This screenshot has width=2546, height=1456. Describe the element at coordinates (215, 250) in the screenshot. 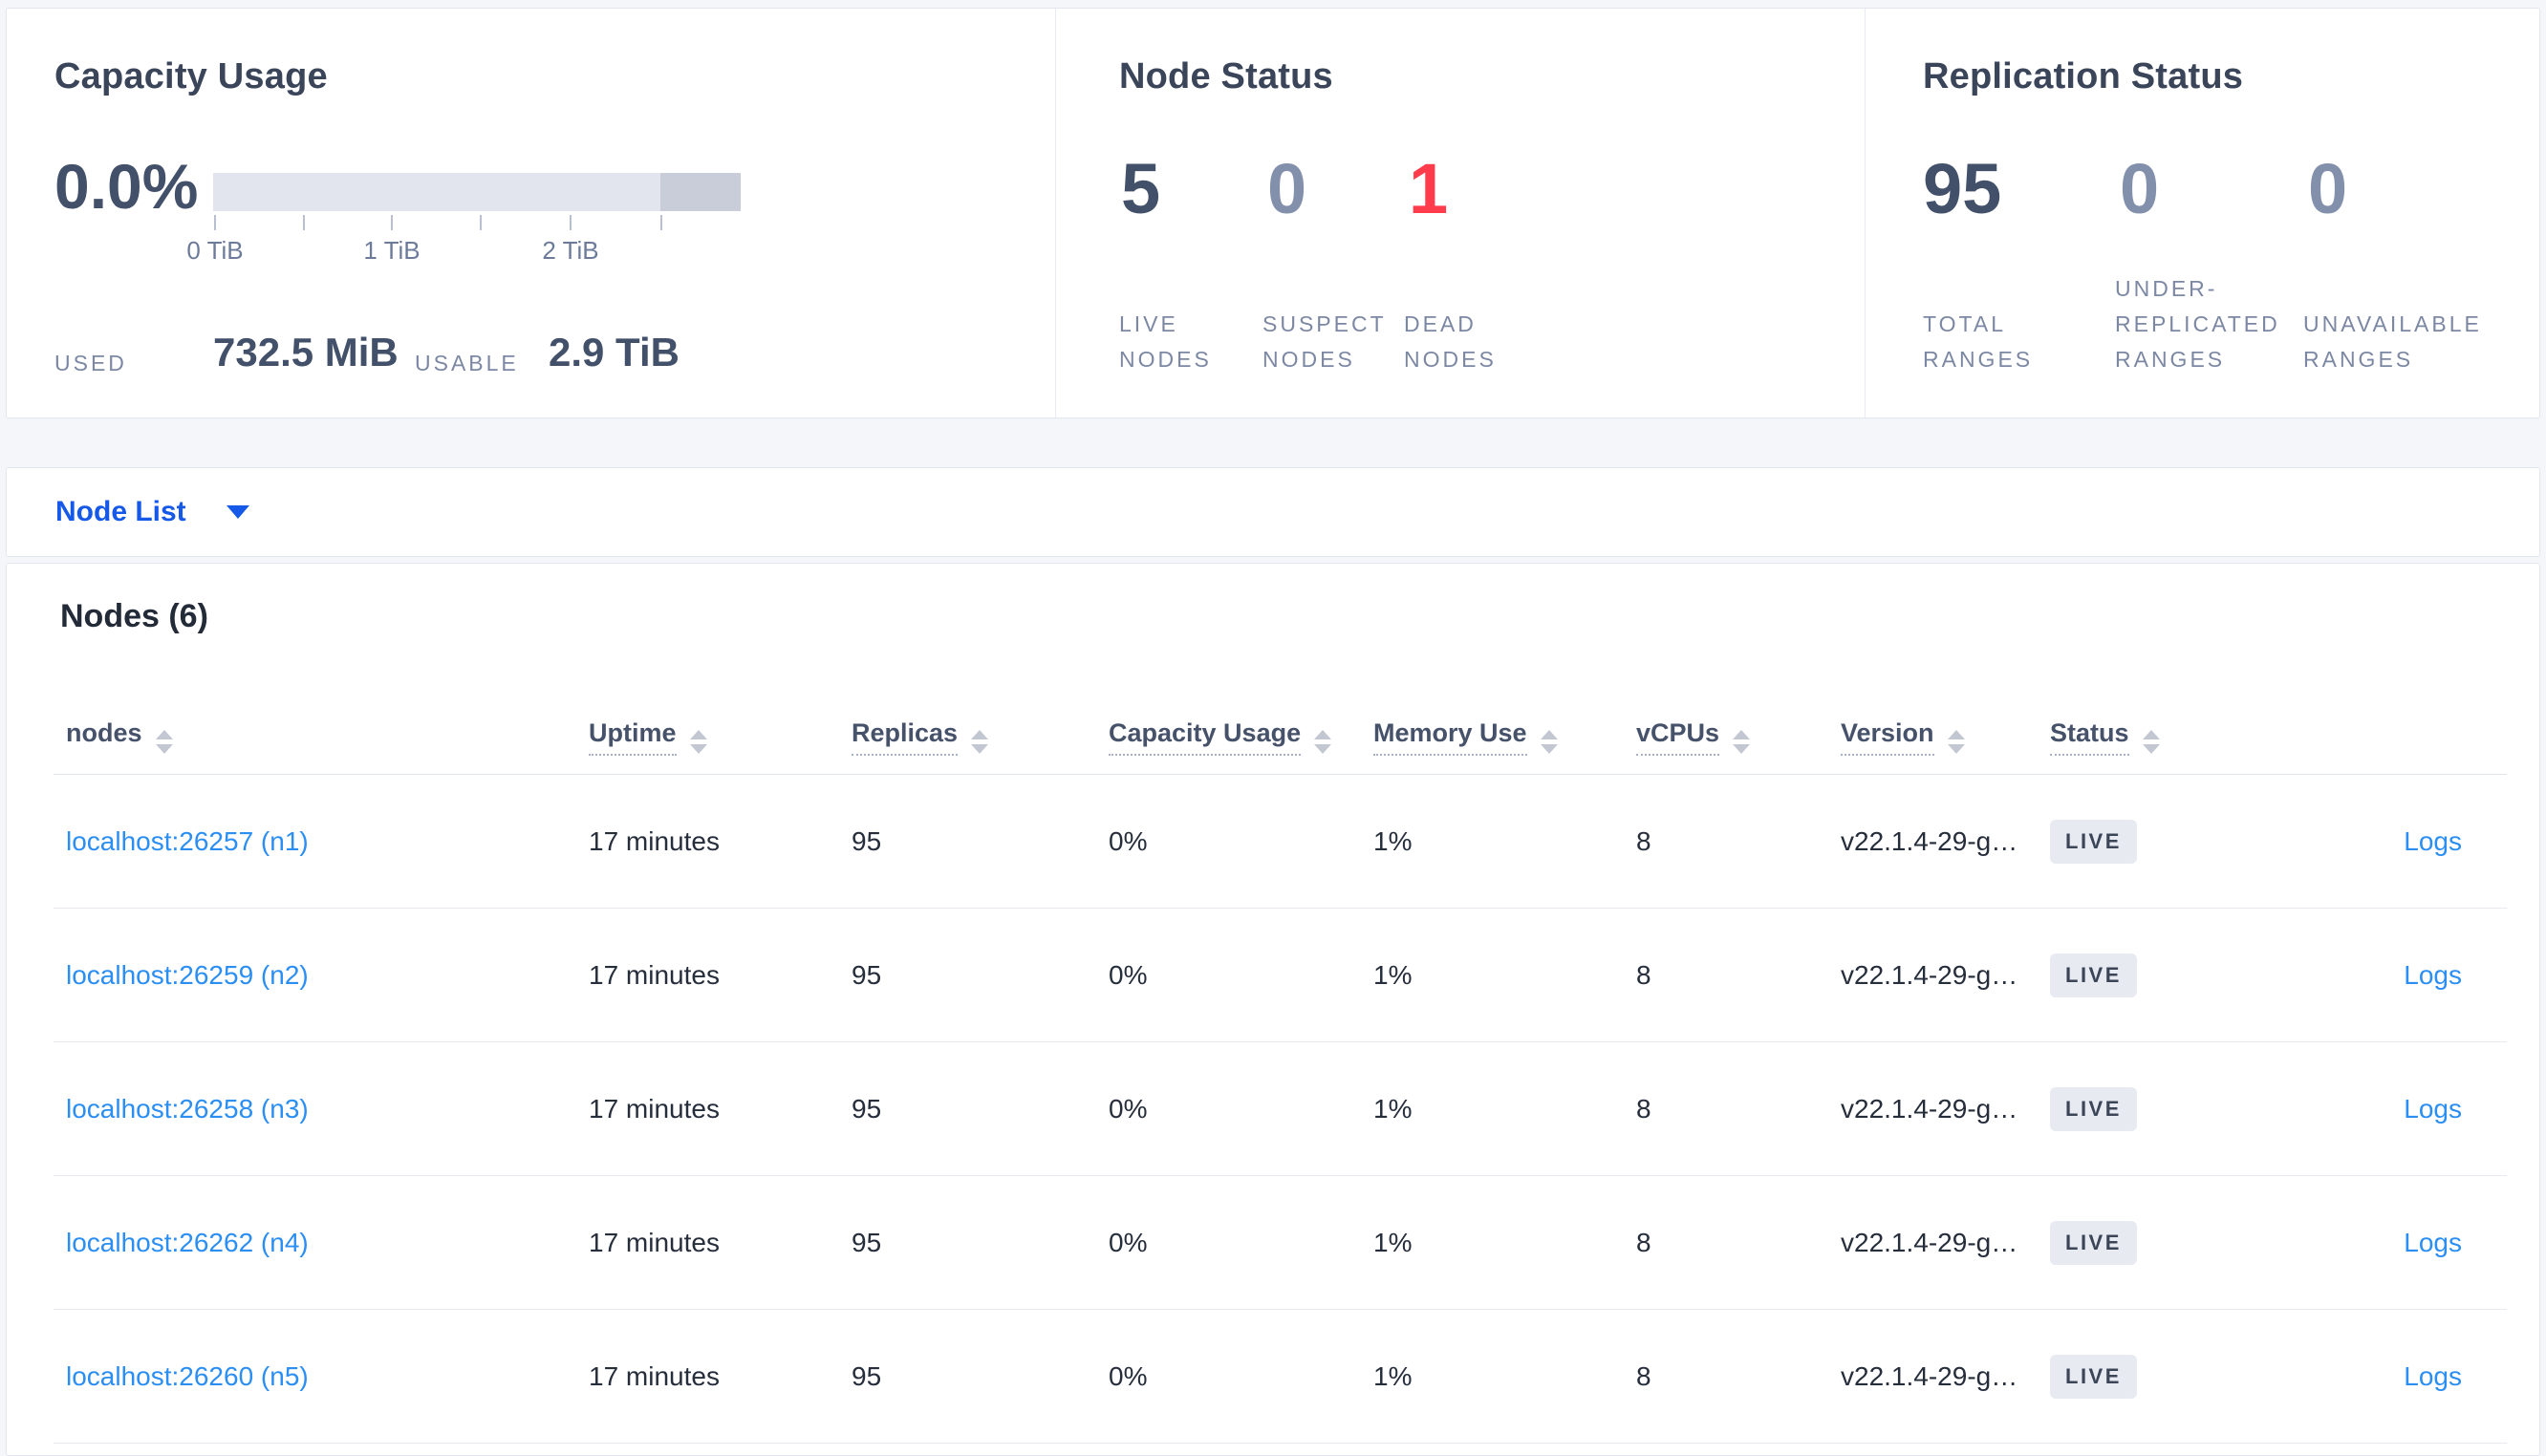

I see `capacity-axis-tick-label: 0 TiB` at that location.